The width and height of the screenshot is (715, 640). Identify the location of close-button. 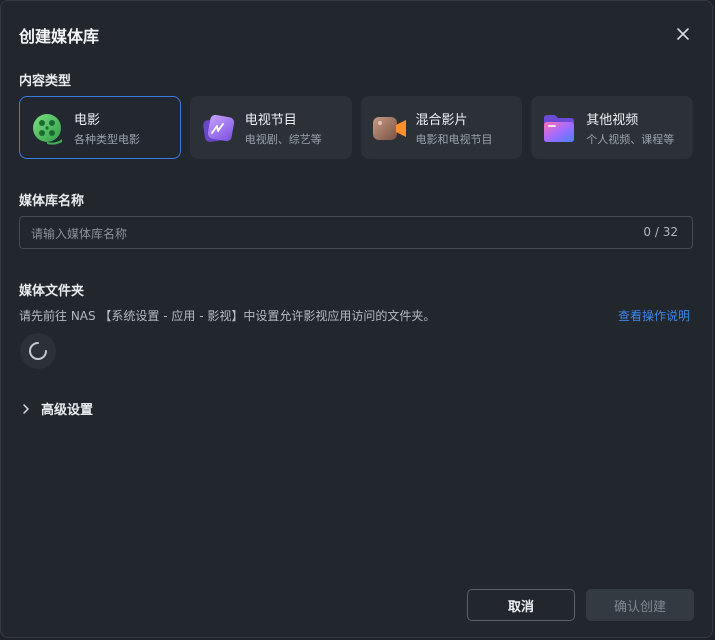
(683, 34).